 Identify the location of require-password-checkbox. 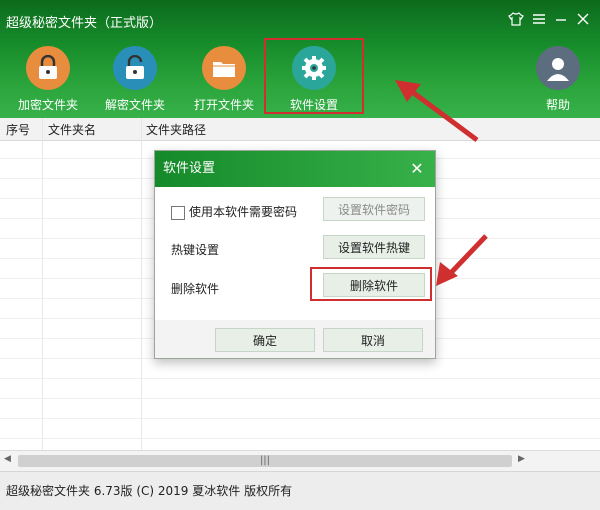
(178, 212).